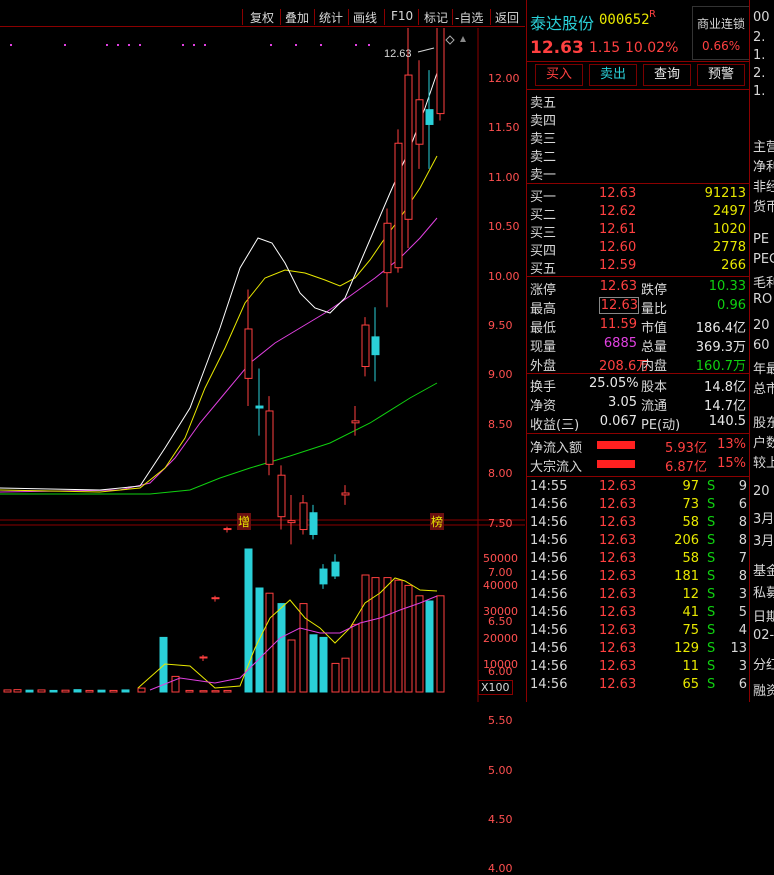 This screenshot has width=774, height=875. I want to click on buy-level-row: 买五 12.59 266, so click(638, 267).